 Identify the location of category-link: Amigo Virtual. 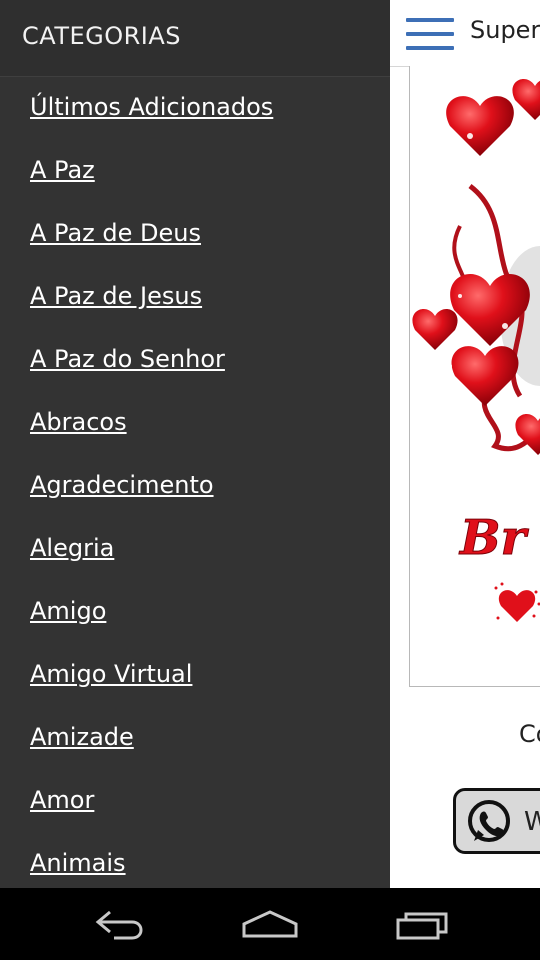
(111, 674).